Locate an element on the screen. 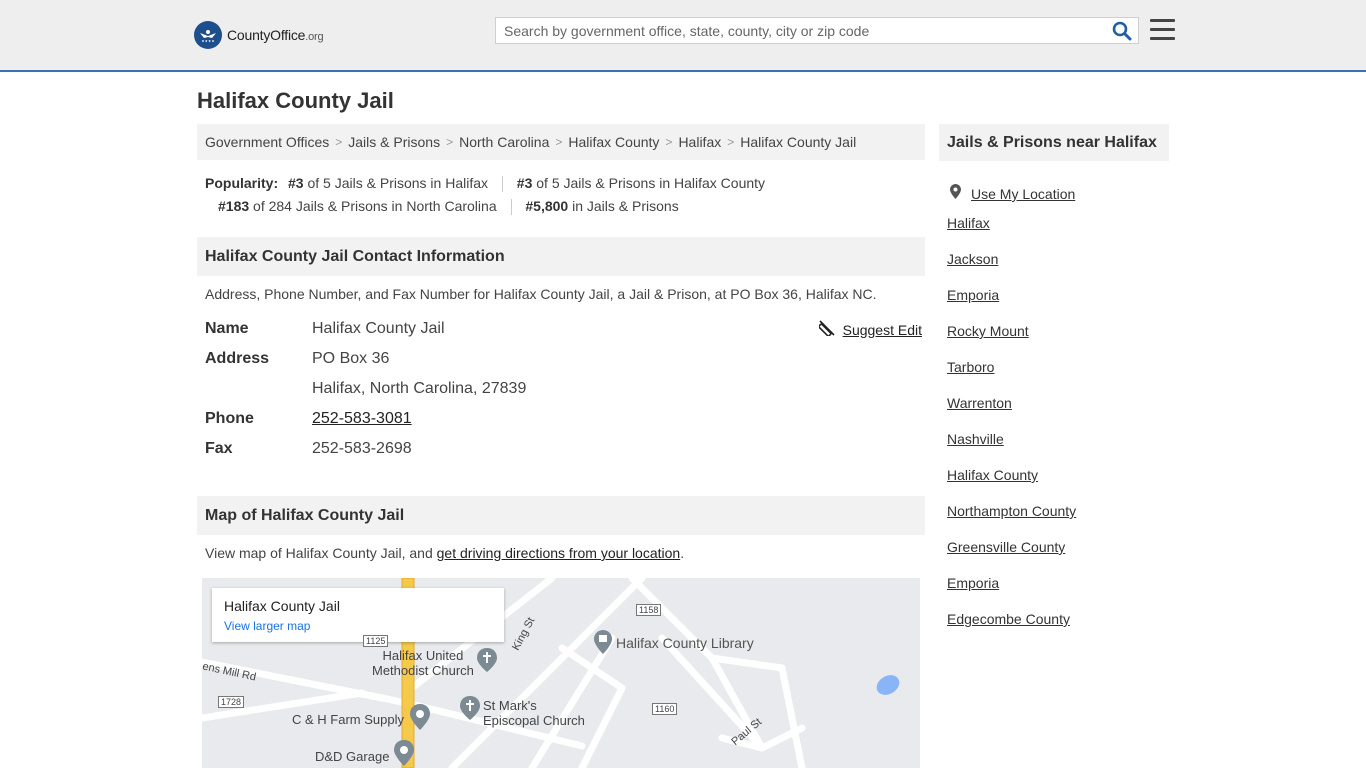 The width and height of the screenshot is (1366, 768). address-label: Address is located at coordinates (237, 358).